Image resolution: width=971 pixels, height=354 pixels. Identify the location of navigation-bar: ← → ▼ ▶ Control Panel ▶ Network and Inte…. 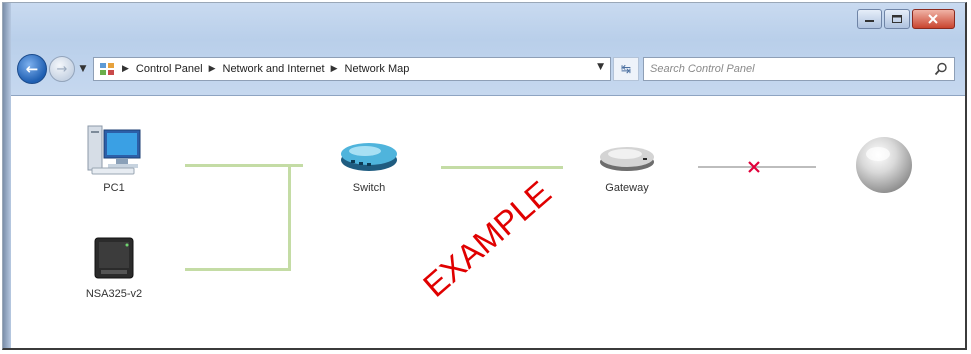
(486, 69).